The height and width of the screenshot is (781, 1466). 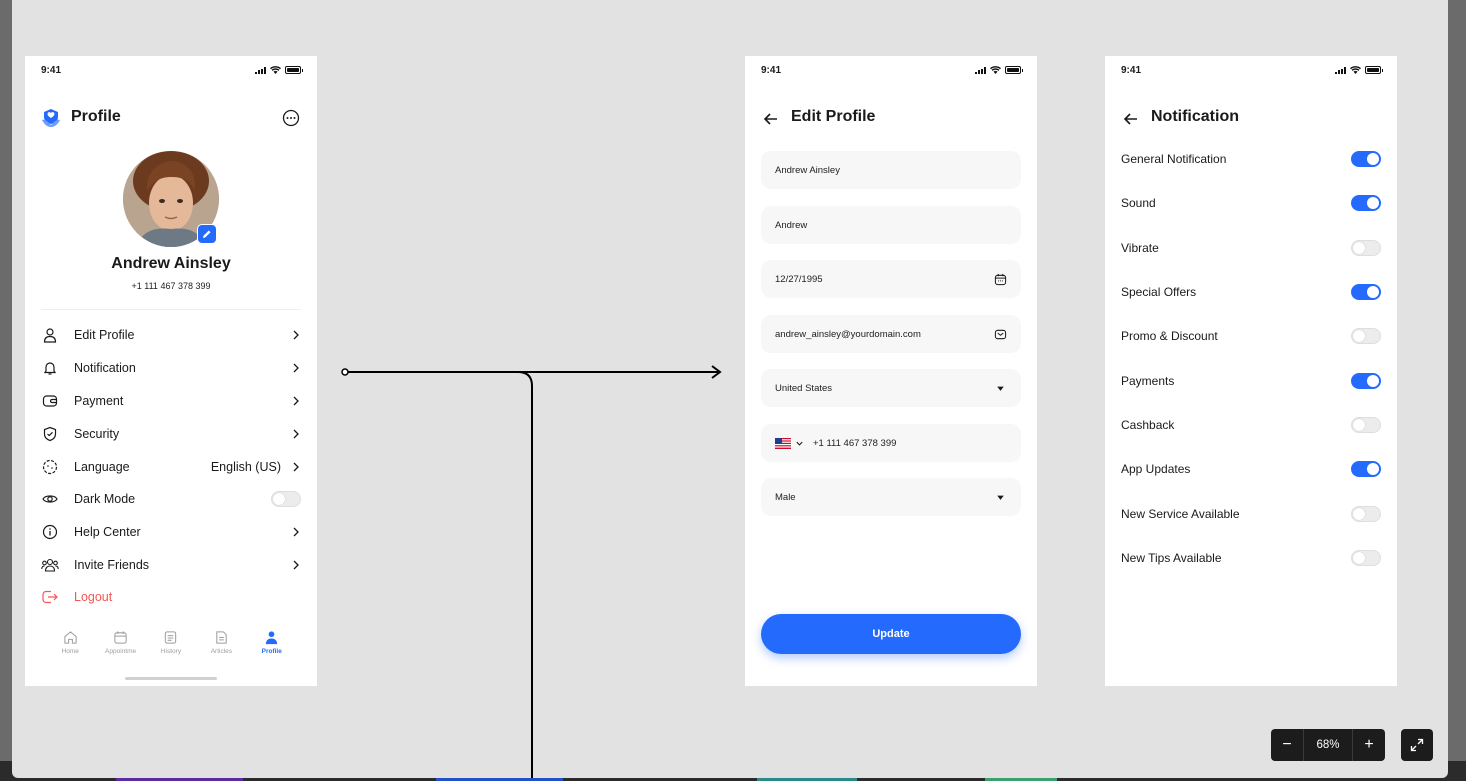 I want to click on notif-payments: Payments, so click(x=1251, y=381).